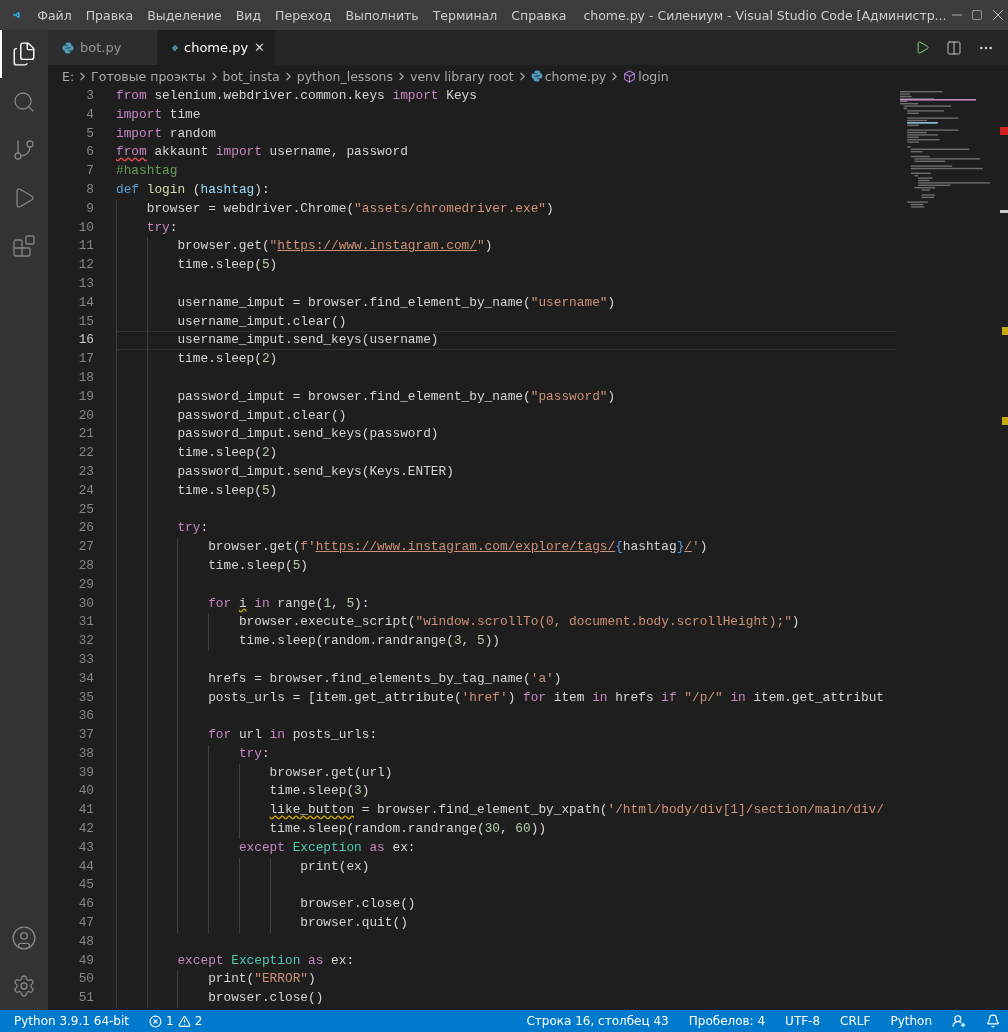 The width and height of the screenshot is (1008, 1032). I want to click on code-line: #hashtag, so click(147, 171).